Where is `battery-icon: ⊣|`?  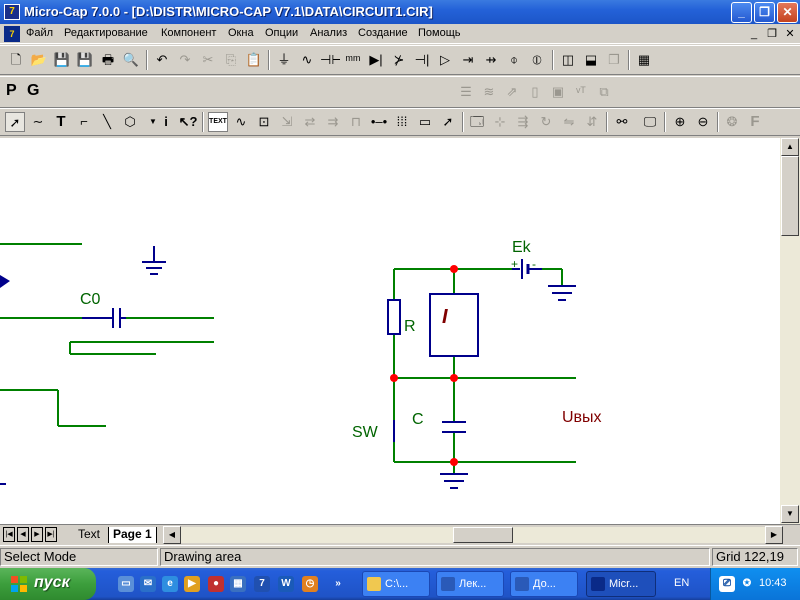
battery-icon: ⊣| is located at coordinates (422, 60).